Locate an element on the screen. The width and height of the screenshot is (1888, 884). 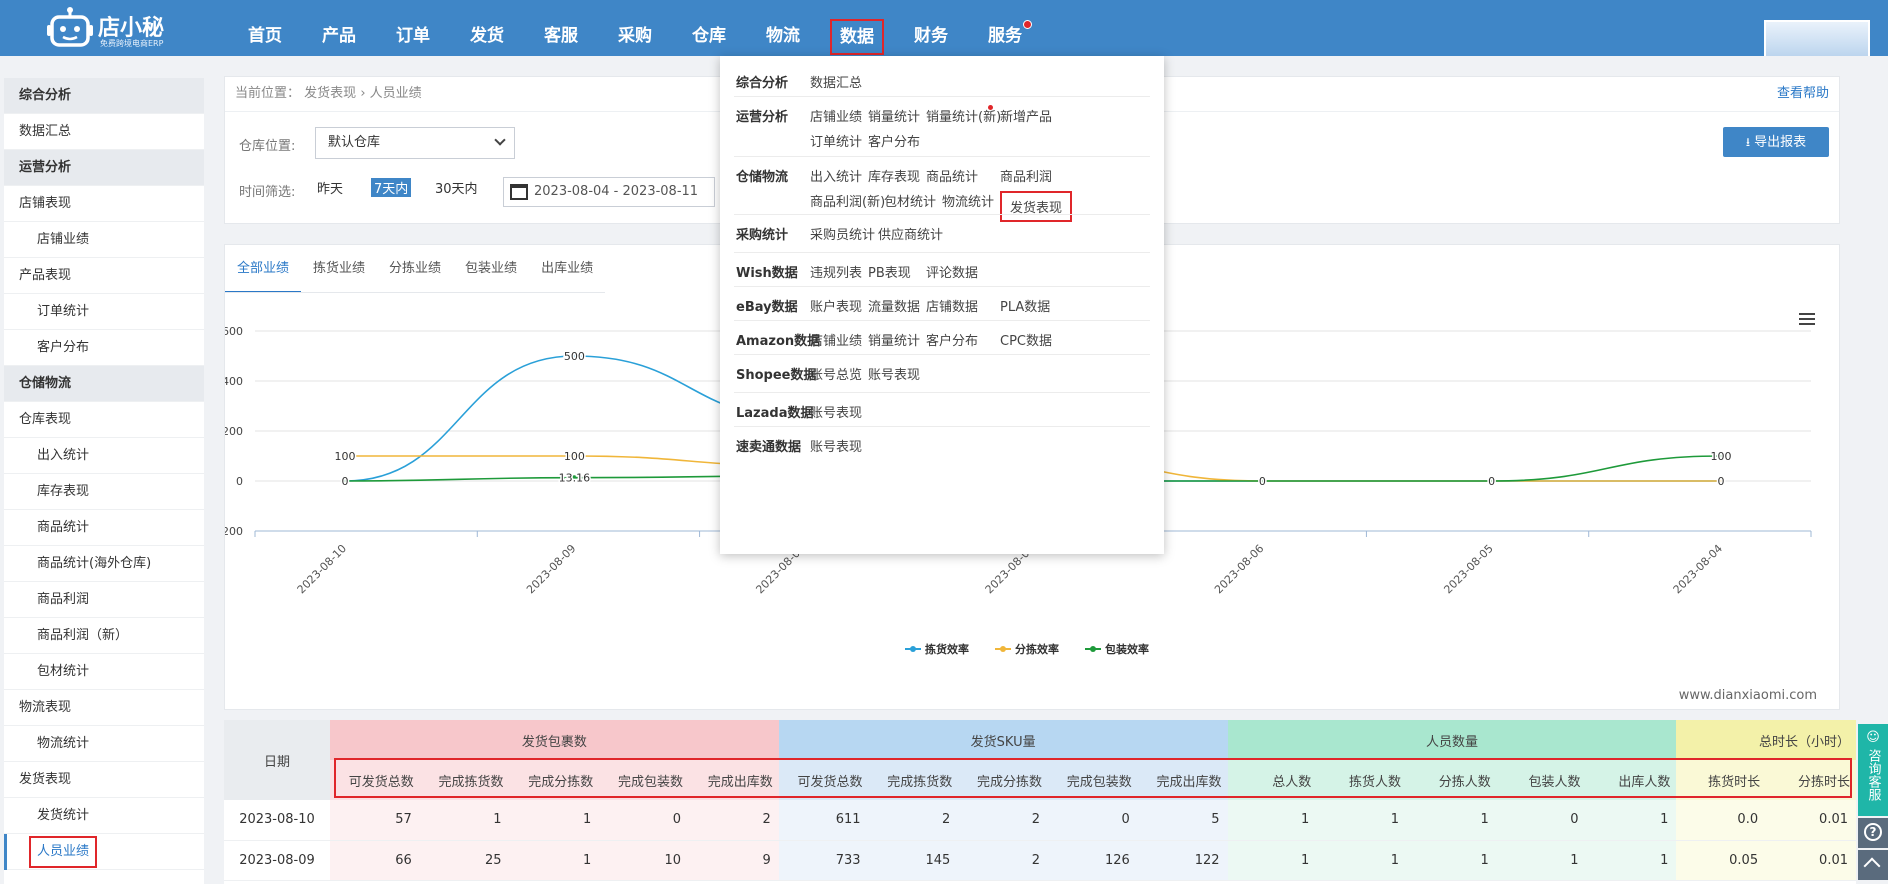
nav-purchase: 采购 is located at coordinates (635, 28).